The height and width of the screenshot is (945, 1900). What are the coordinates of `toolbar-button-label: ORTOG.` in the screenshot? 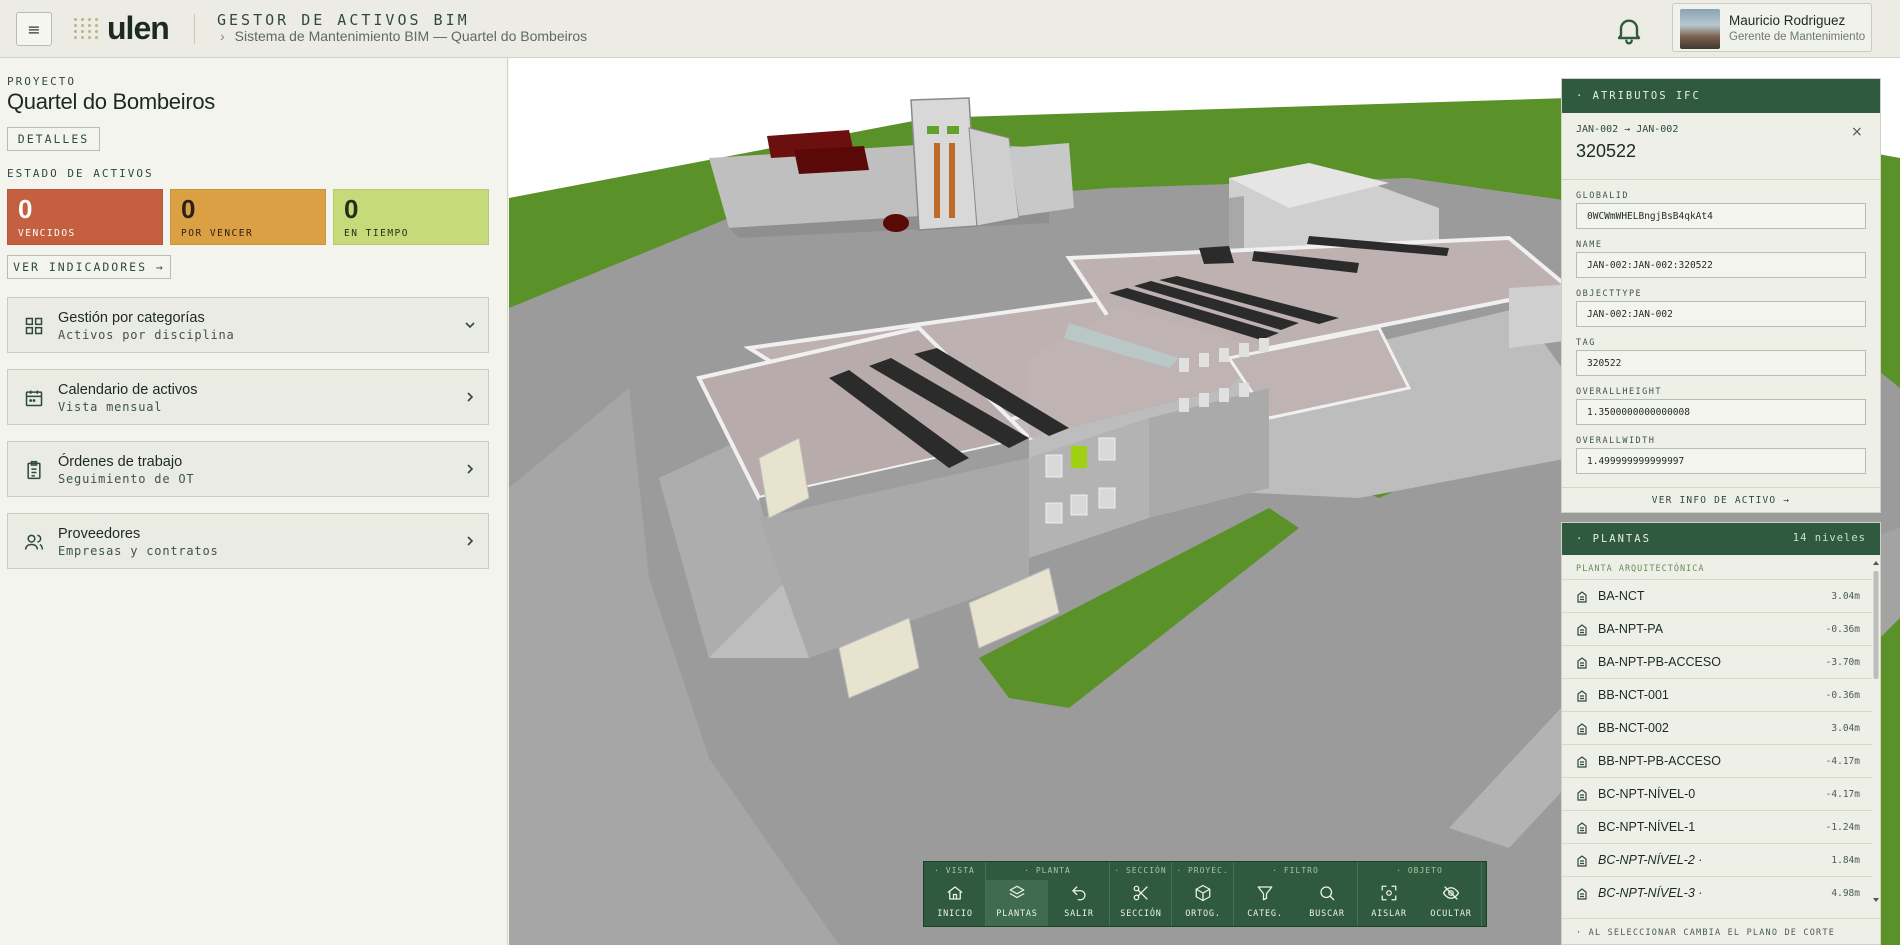 It's located at (1203, 914).